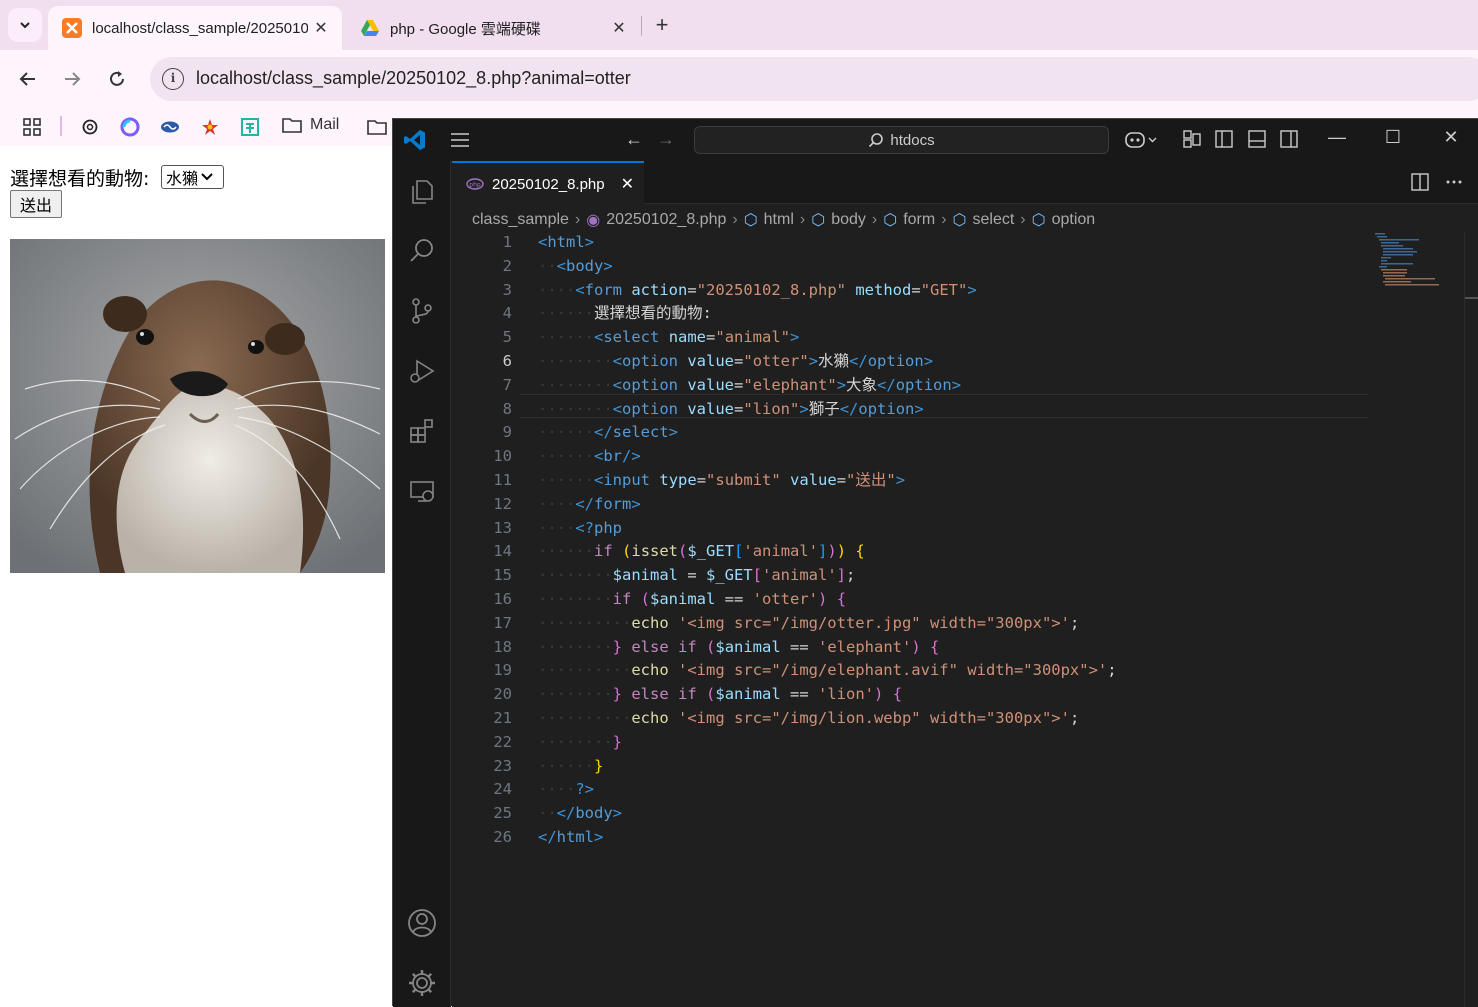  What do you see at coordinates (1451, 137) in the screenshot?
I see `close-window-icon: ✕` at bounding box center [1451, 137].